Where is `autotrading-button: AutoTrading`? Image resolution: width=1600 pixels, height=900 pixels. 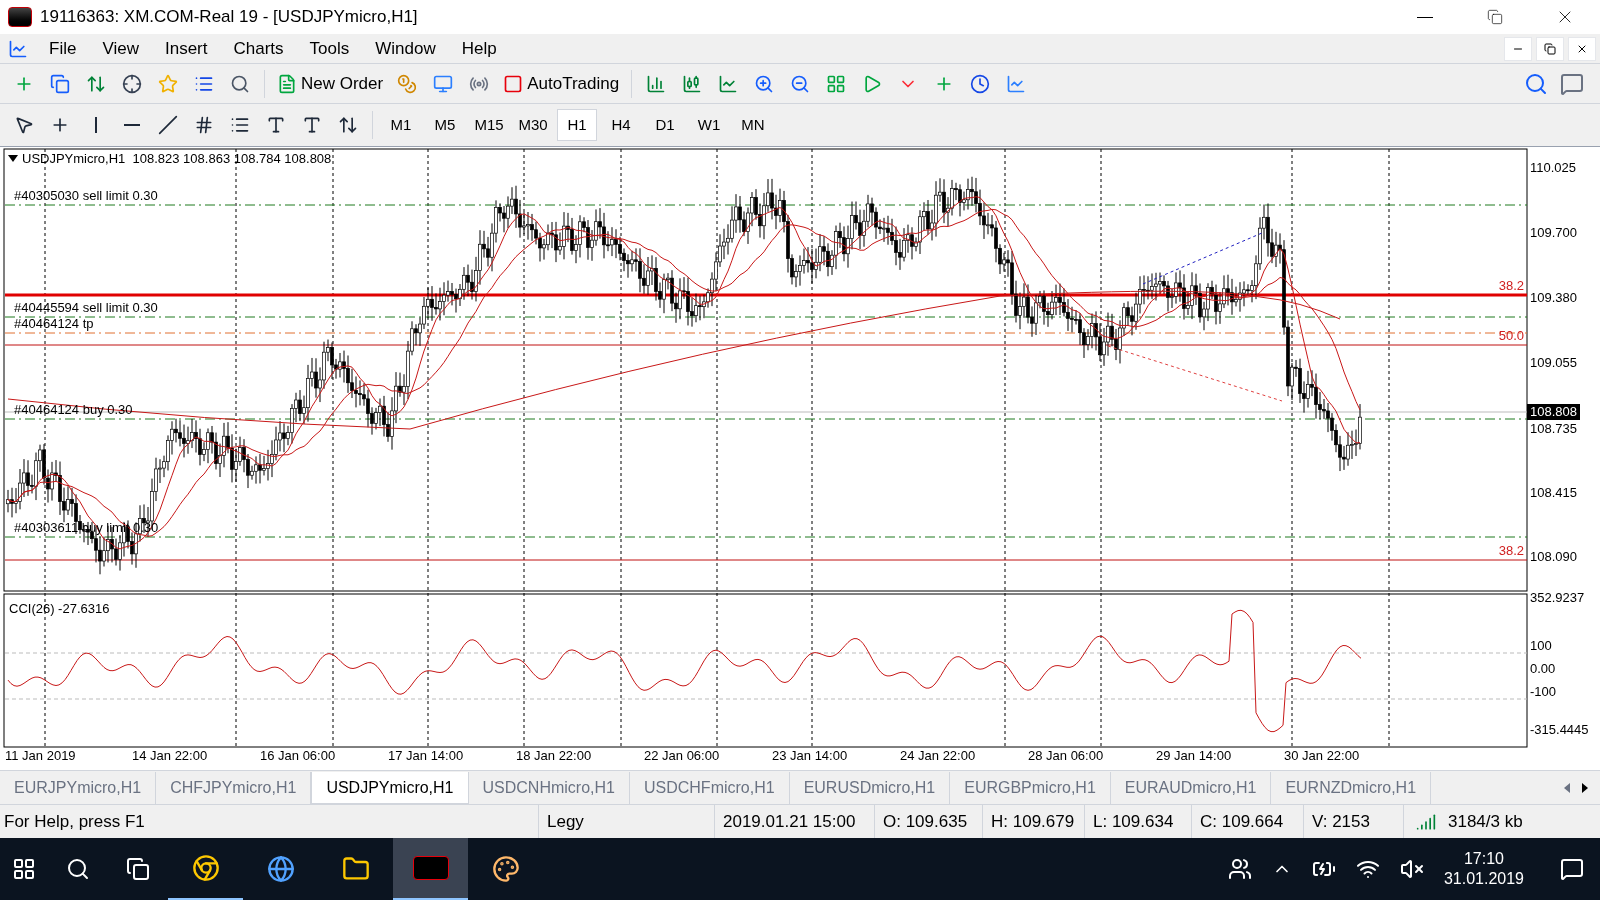
autotrading-button: AutoTrading is located at coordinates (561, 83).